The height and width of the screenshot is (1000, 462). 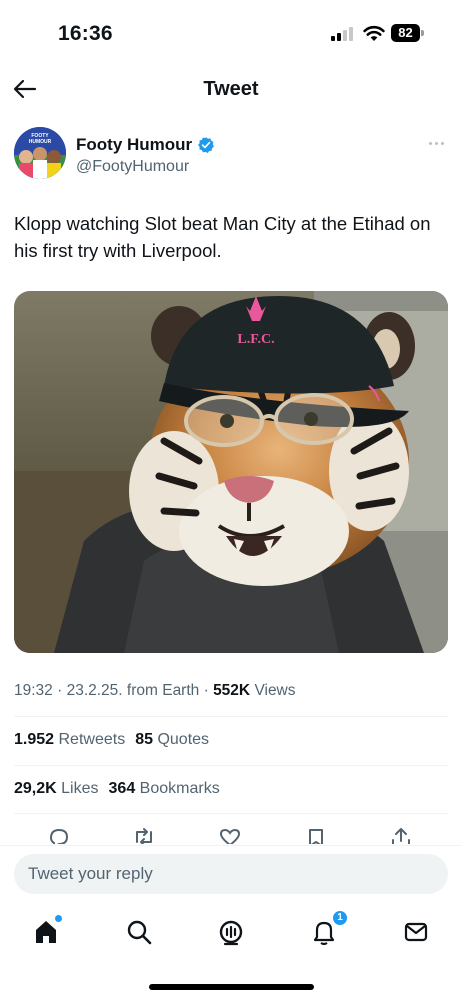 I want to click on messages-icon, so click(x=416, y=932).